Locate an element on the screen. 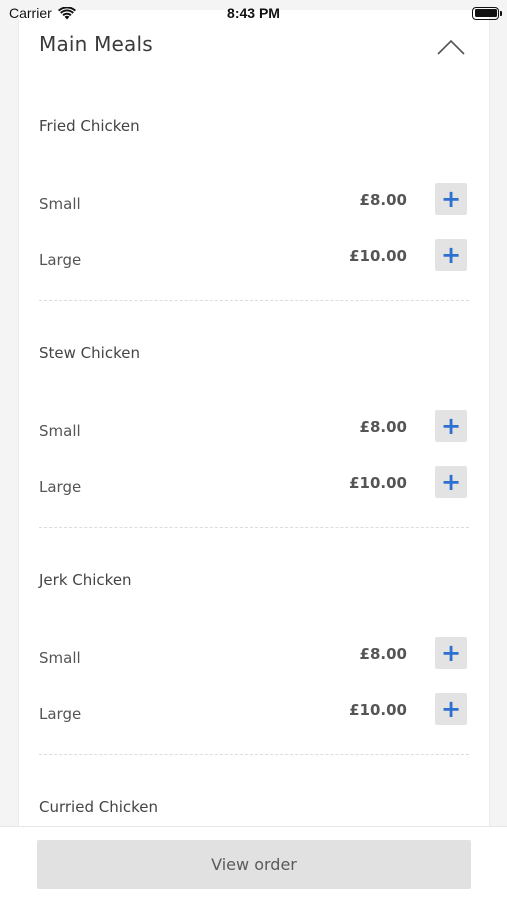 This screenshot has height=900, width=507. status-bar: Carrier 8:43 PM is located at coordinates (253, 13).